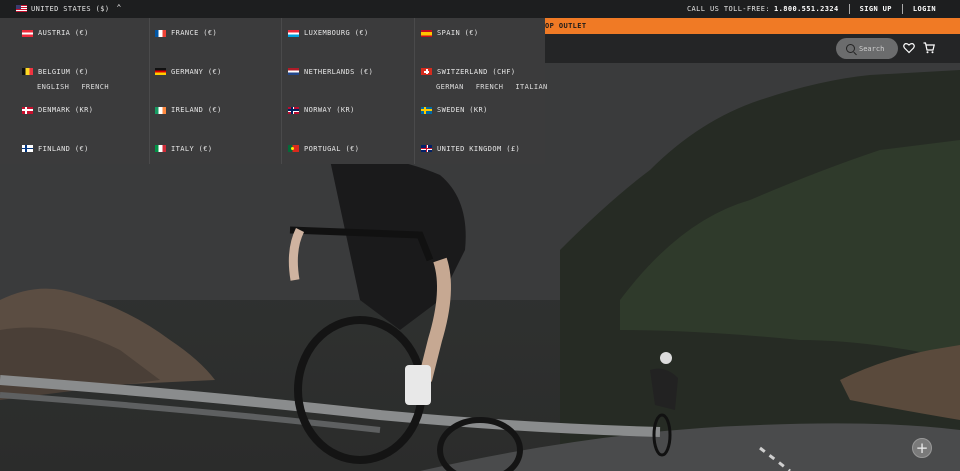 The image size is (960, 471). I want to click on country-label: ITALY (€), so click(192, 148).